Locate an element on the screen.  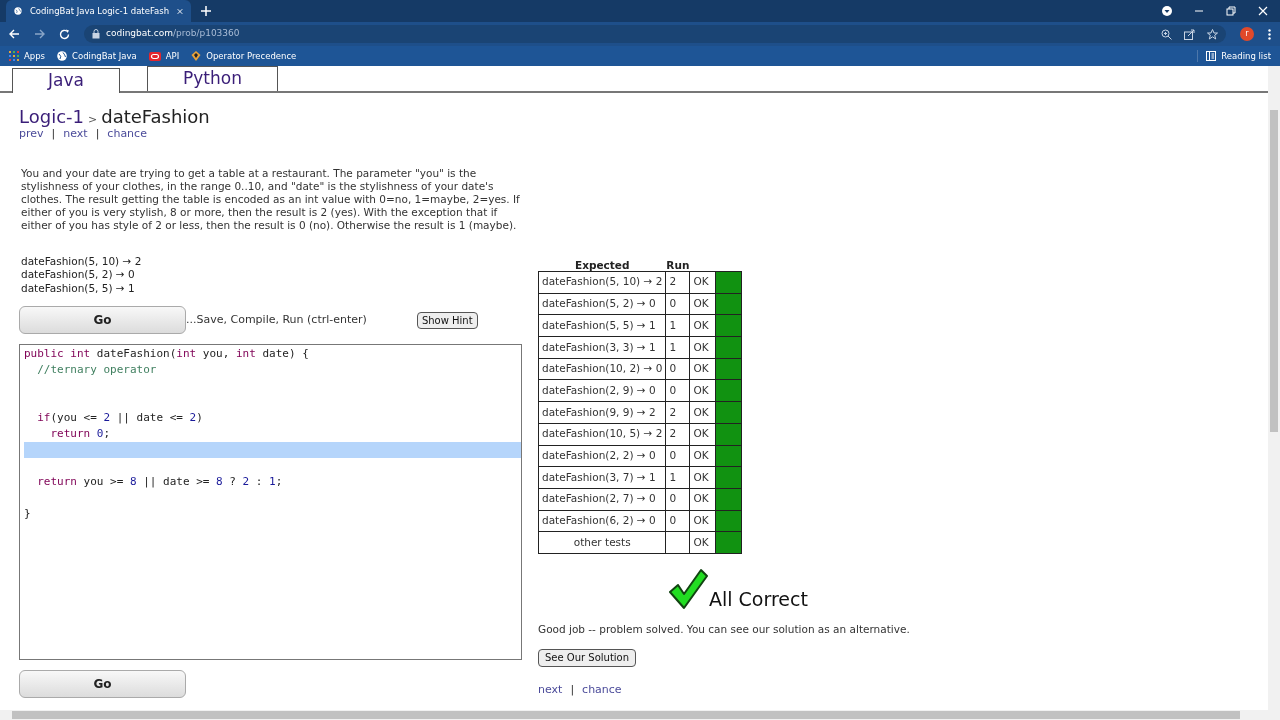
restore-icon is located at coordinates (1231, 11).